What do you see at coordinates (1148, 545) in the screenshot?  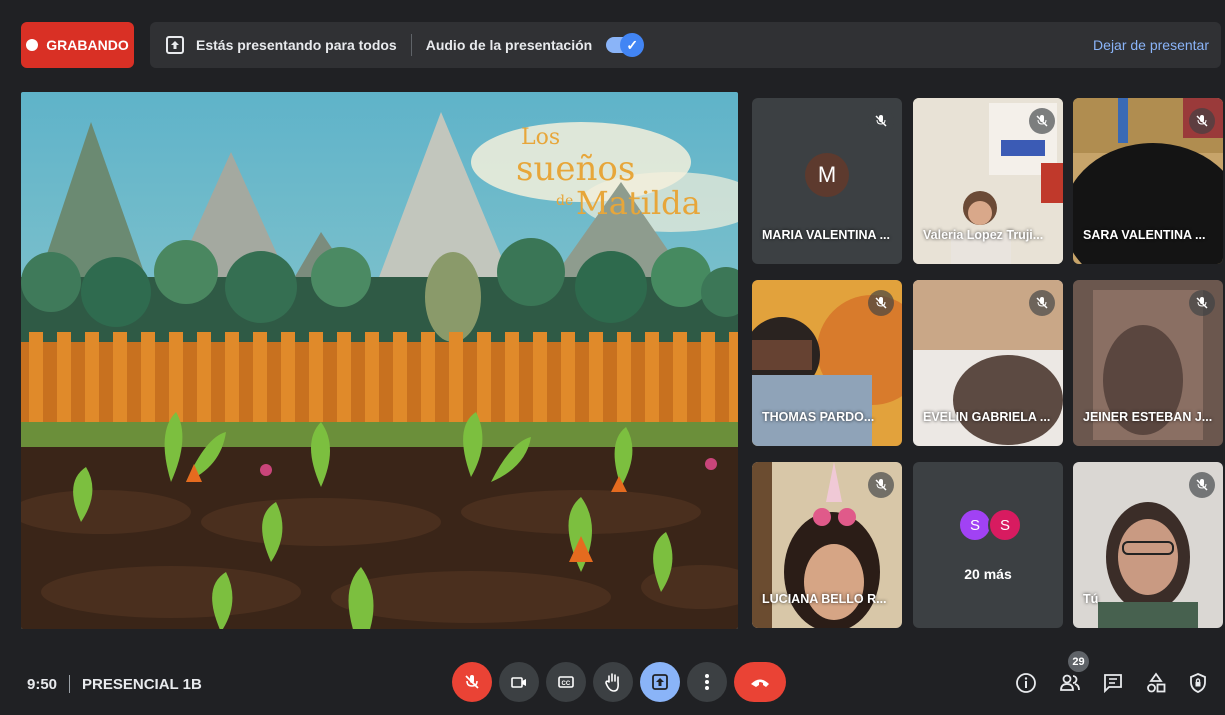 I see `participant-tile-self: Tú` at bounding box center [1148, 545].